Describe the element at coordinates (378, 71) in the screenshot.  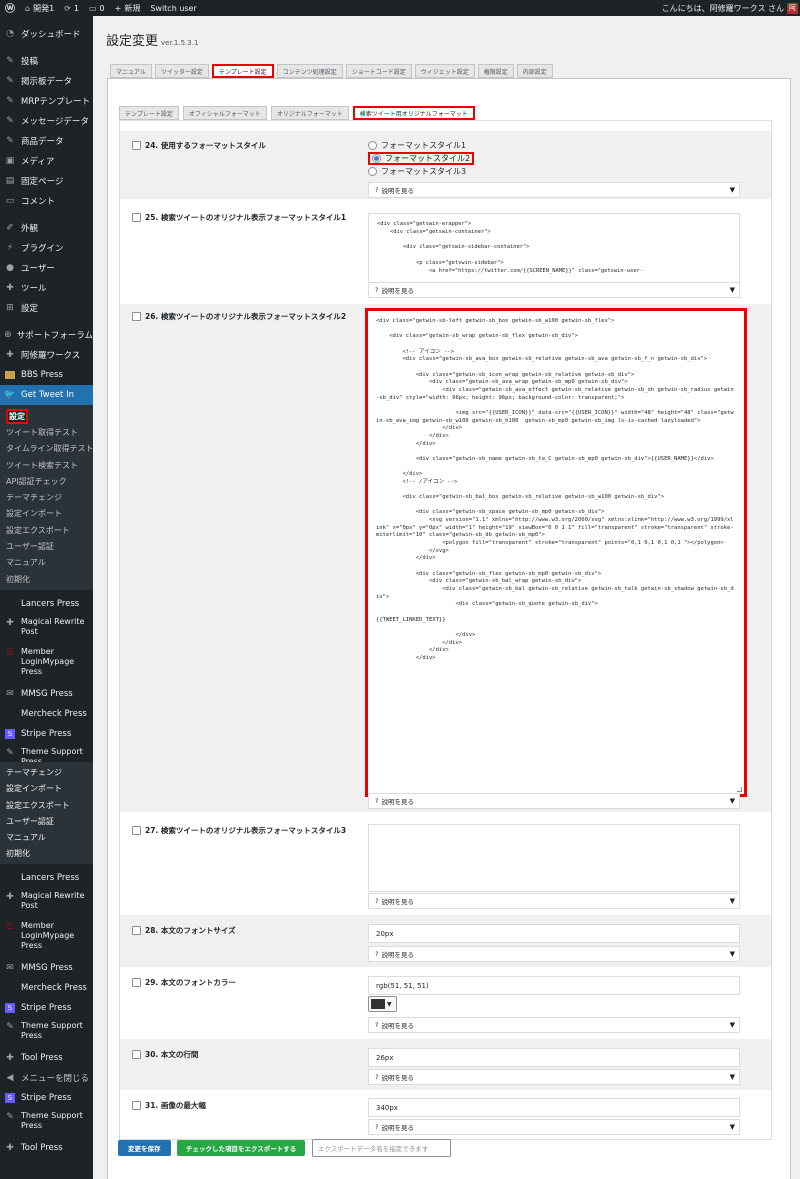
I see `tab-shortcode-settings: ショートコード設定` at that location.